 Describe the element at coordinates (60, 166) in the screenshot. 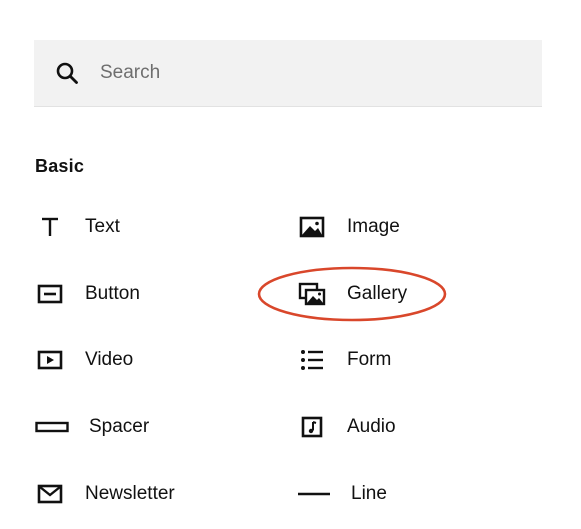

I see `section-heading-basic: Basic` at that location.